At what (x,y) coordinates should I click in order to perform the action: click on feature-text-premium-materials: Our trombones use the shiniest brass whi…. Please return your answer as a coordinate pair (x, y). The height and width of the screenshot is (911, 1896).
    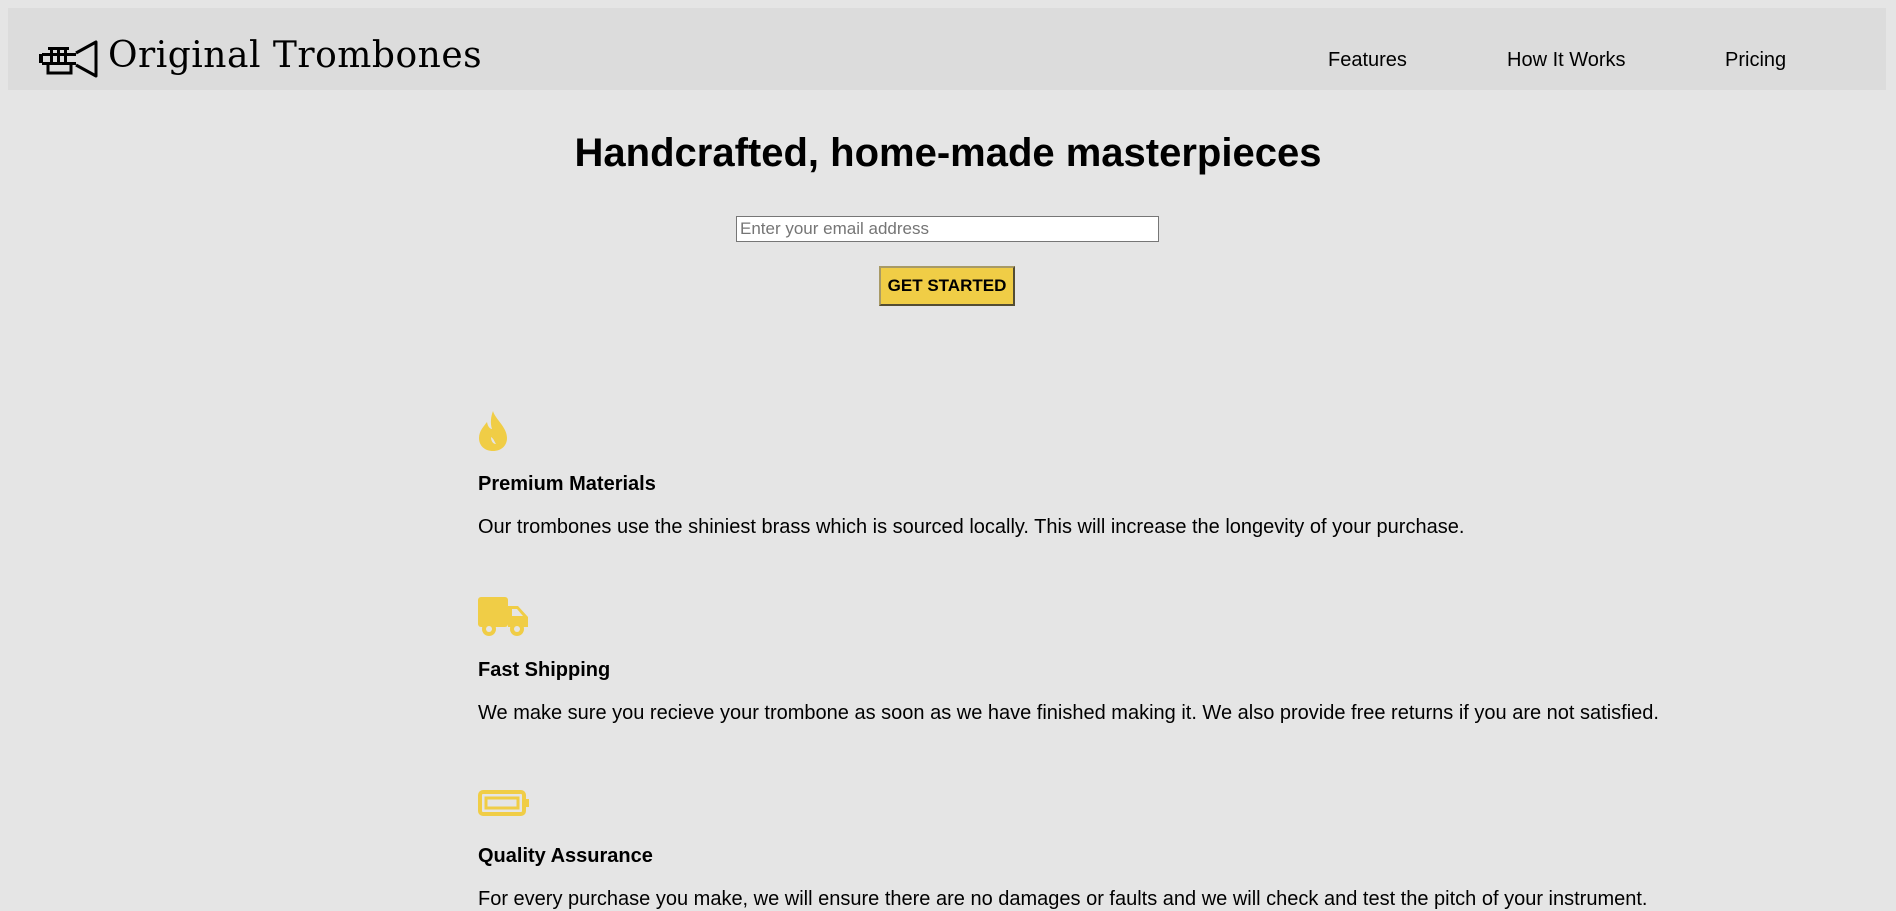
    Looking at the image, I should click on (971, 527).